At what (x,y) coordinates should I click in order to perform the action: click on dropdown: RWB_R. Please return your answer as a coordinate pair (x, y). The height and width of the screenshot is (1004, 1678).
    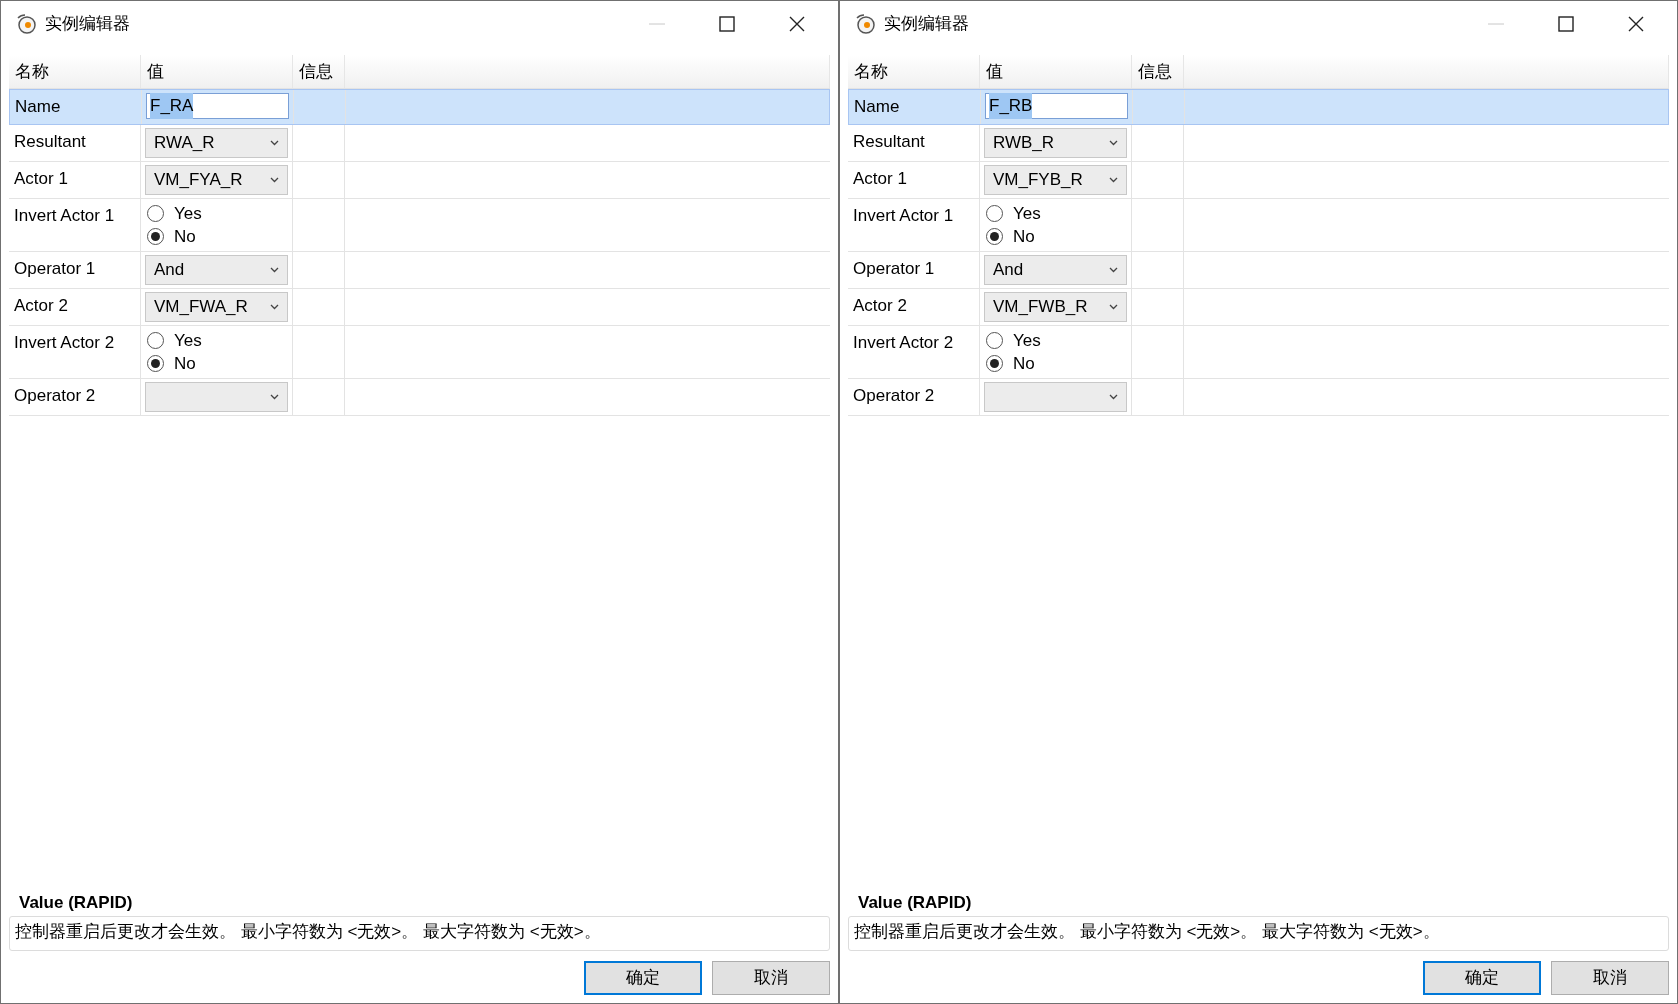
    Looking at the image, I should click on (1055, 142).